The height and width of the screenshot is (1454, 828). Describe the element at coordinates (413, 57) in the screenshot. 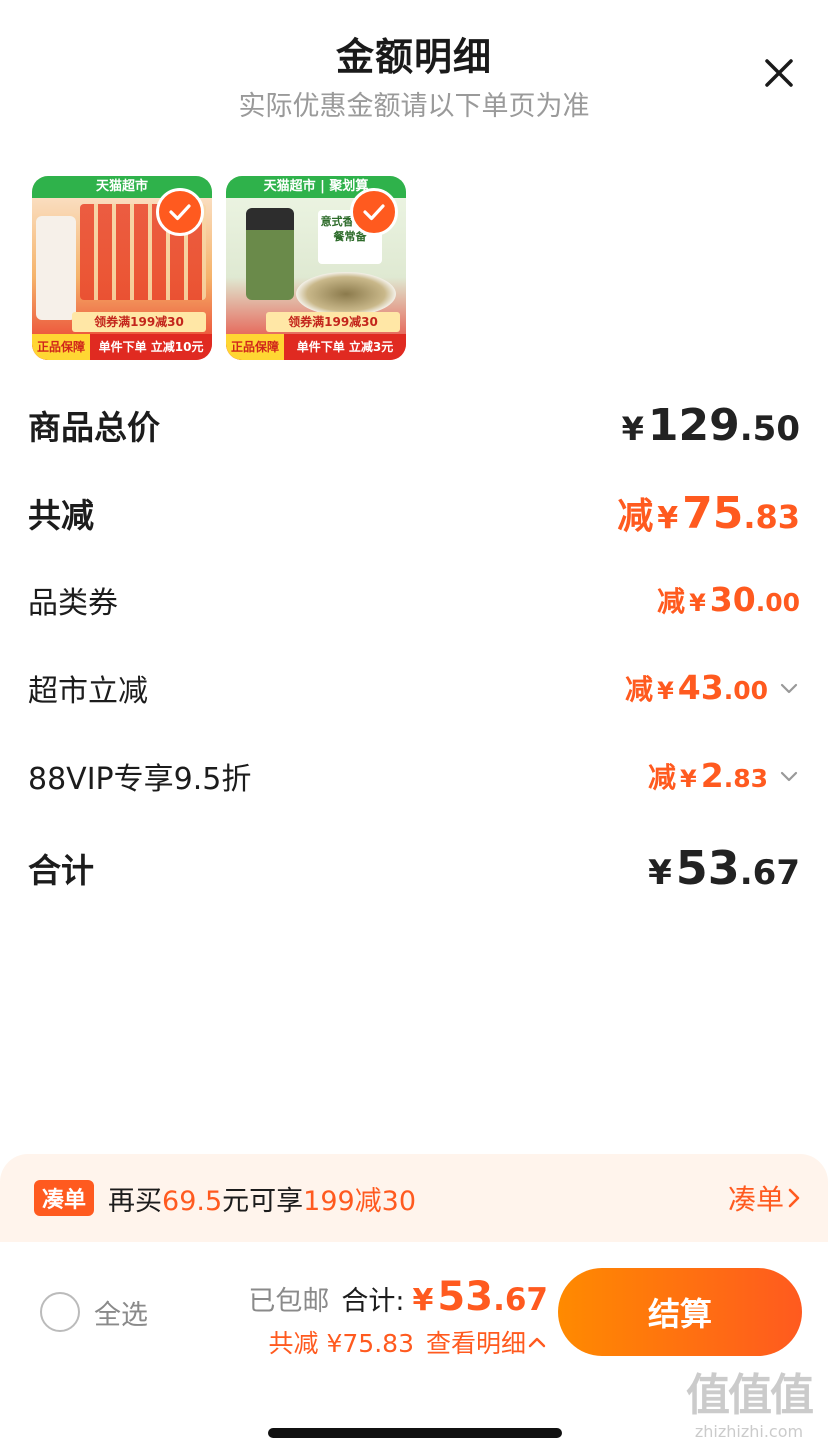

I see `page-title: 金额明细` at that location.